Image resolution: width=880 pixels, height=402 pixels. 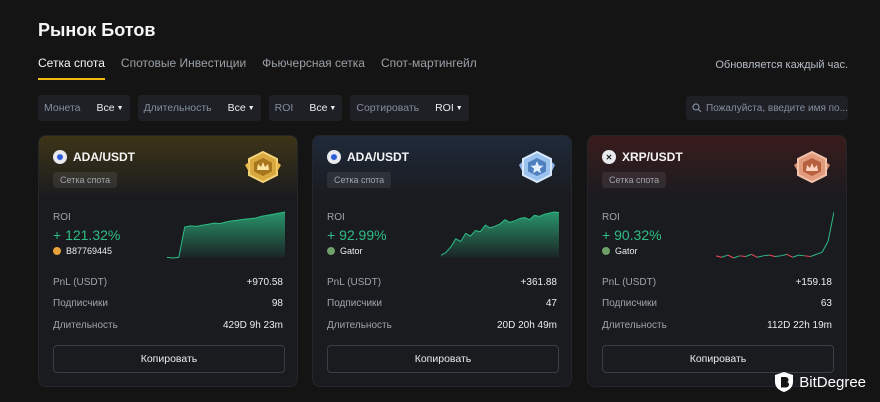 What do you see at coordinates (799, 325) in the screenshot?
I see `duration-value: 112D 22h 19m` at bounding box center [799, 325].